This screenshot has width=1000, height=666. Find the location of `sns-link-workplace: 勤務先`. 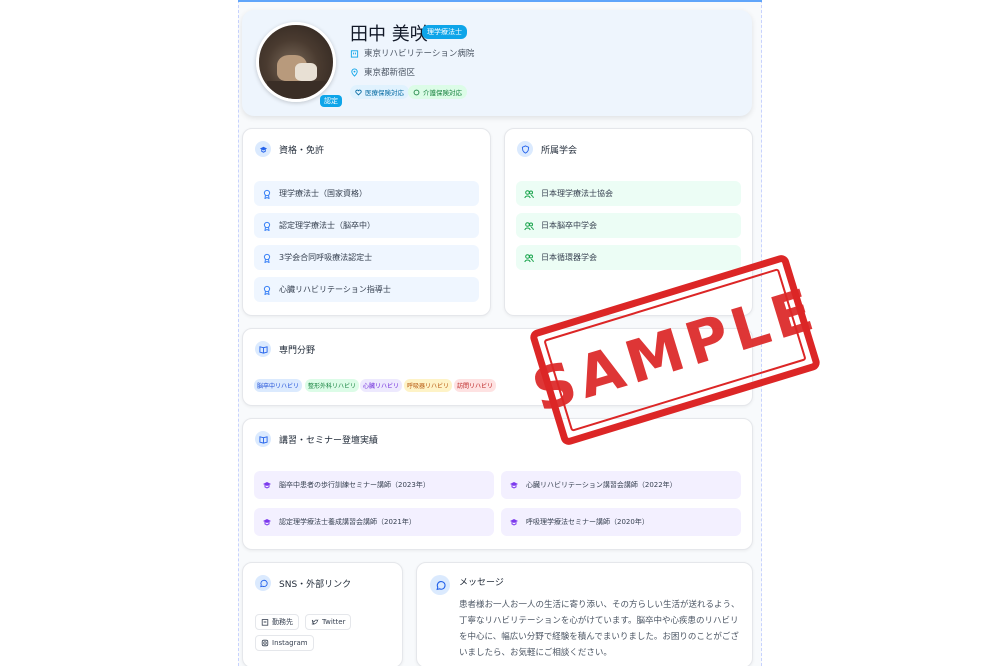

sns-link-workplace: 勤務先 is located at coordinates (277, 622).